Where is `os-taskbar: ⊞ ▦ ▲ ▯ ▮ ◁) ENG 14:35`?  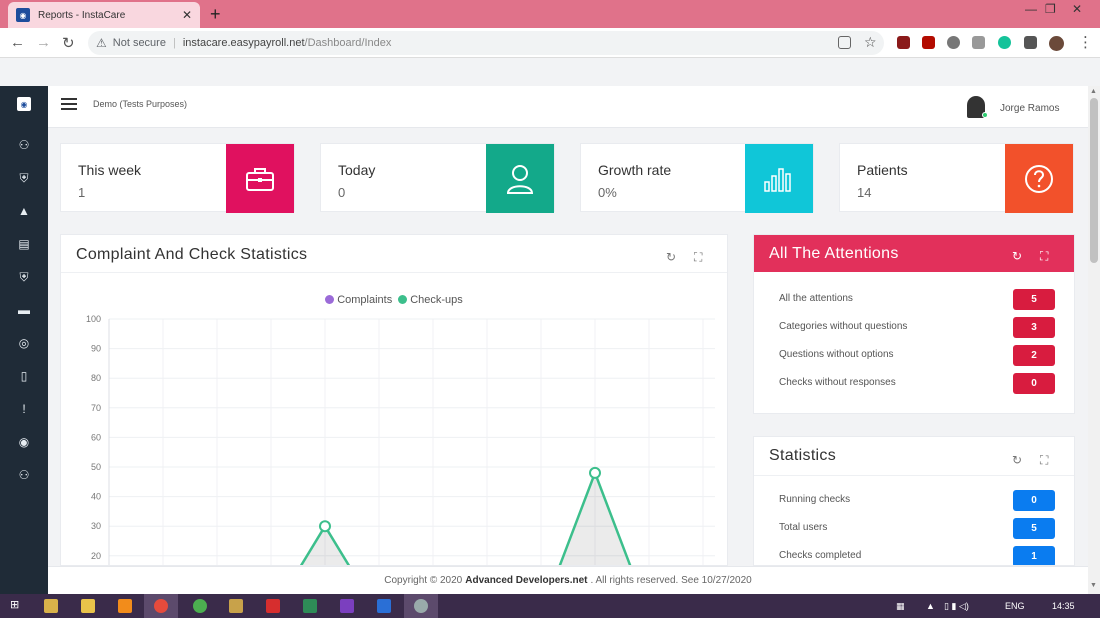 os-taskbar: ⊞ ▦ ▲ ▯ ▮ ◁) ENG 14:35 is located at coordinates (550, 606).